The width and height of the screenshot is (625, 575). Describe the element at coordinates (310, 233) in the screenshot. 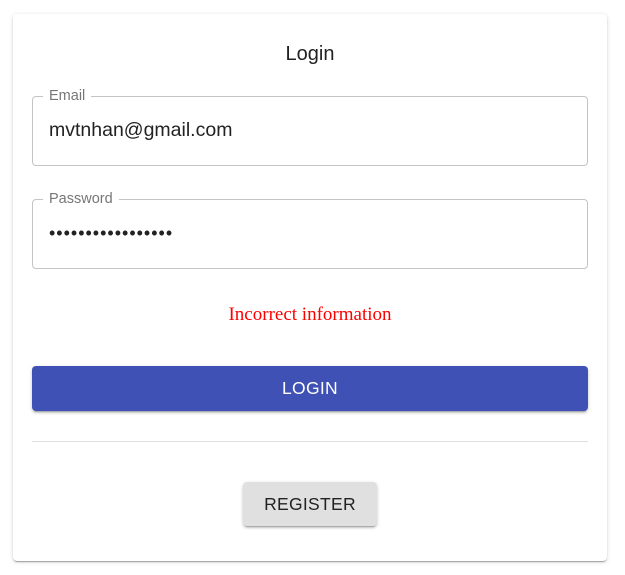

I see `password-input` at that location.